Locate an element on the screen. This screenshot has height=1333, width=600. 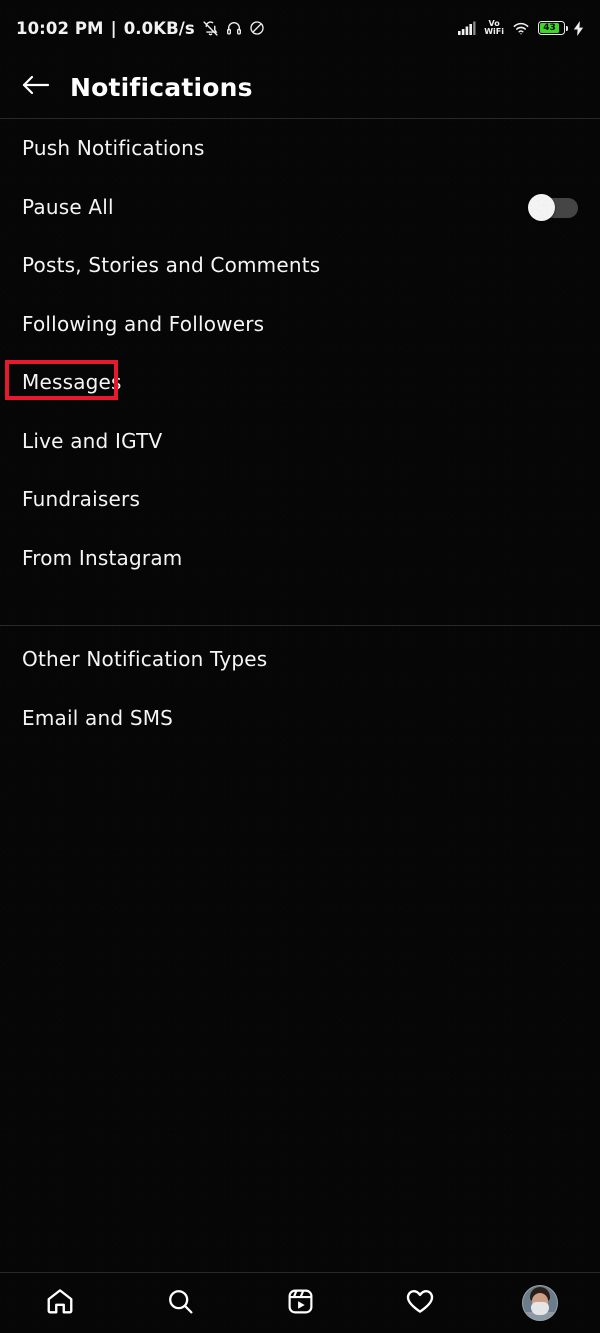
list-item-label: Fundraisers is located at coordinates (81, 499).